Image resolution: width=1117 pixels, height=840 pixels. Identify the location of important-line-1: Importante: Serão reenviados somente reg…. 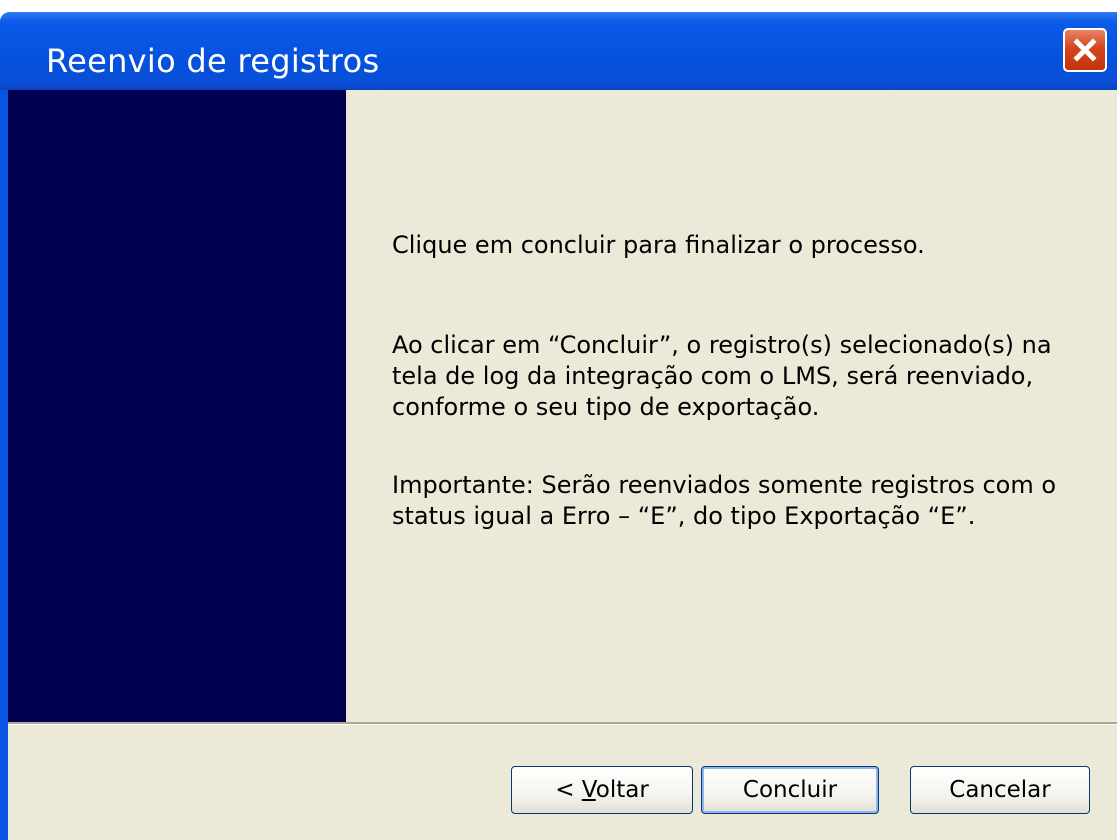
(724, 485).